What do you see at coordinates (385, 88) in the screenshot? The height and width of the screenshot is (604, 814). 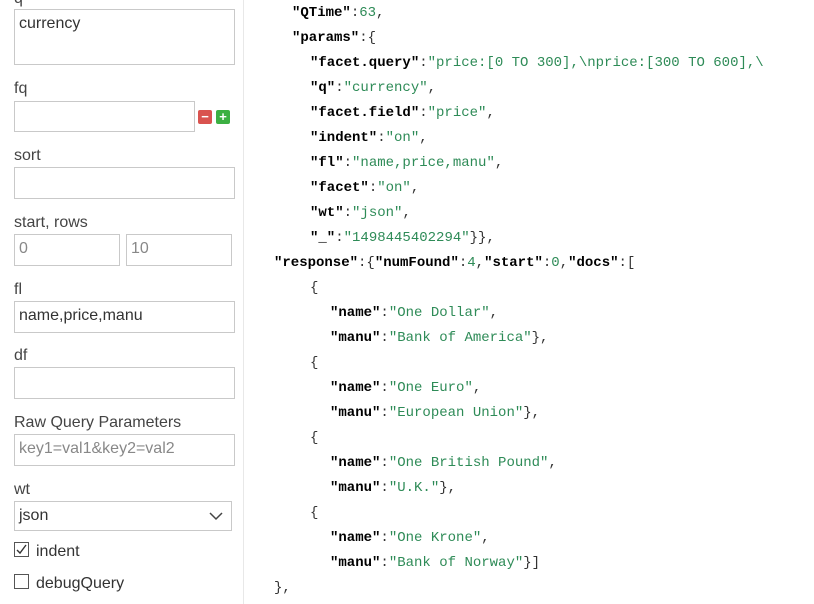 I see `json-value: "currency"` at bounding box center [385, 88].